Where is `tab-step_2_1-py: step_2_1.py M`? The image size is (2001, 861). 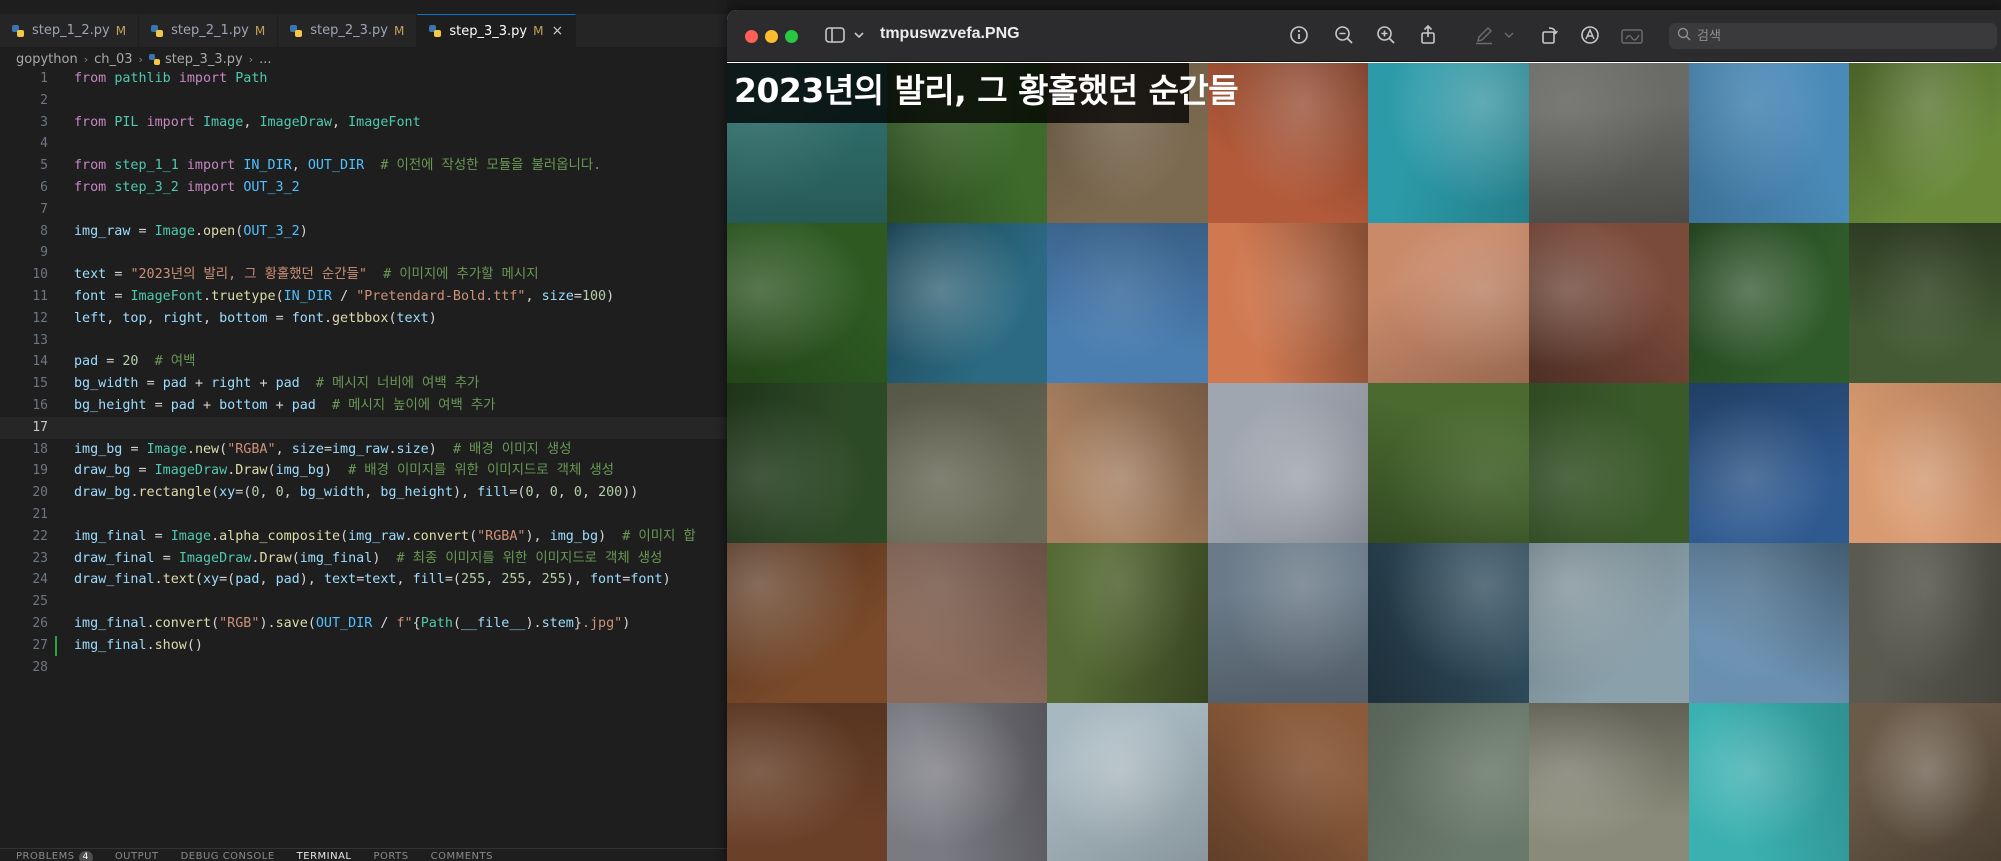 tab-step_2_1-py: step_2_1.py M is located at coordinates (209, 30).